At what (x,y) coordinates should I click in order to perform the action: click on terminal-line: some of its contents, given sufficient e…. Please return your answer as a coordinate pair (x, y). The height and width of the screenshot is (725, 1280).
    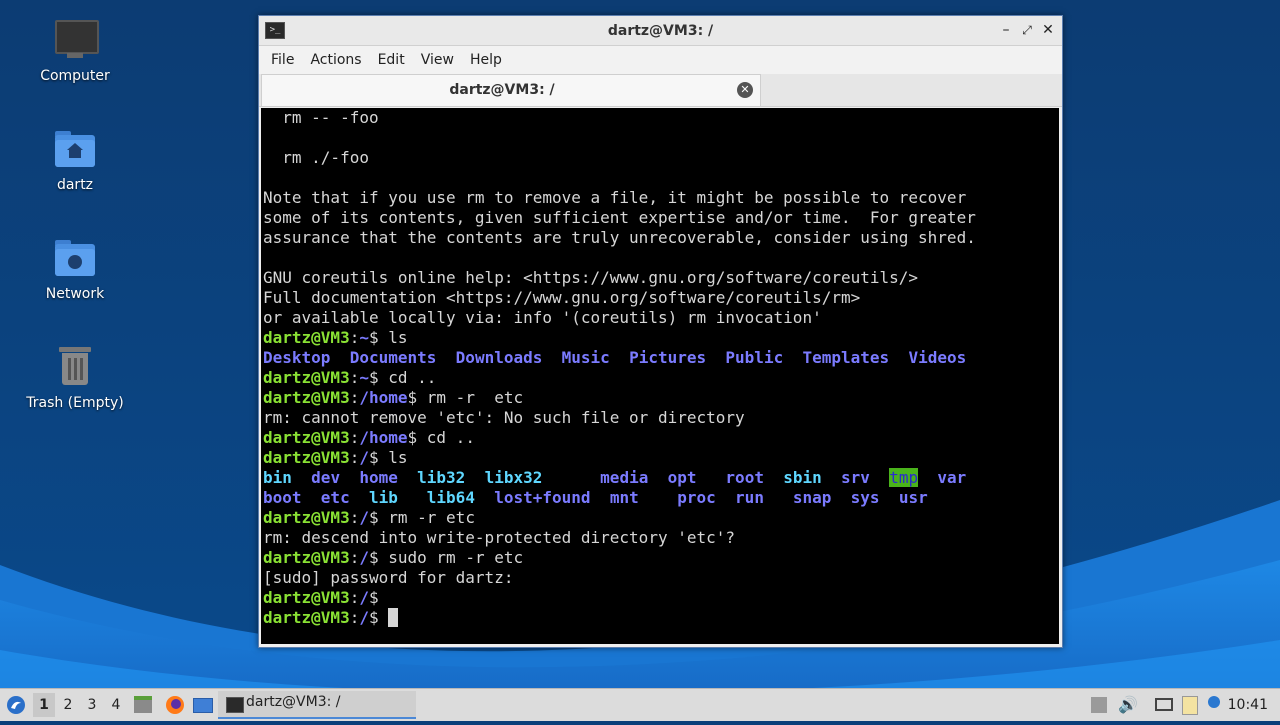
    Looking at the image, I should click on (661, 218).